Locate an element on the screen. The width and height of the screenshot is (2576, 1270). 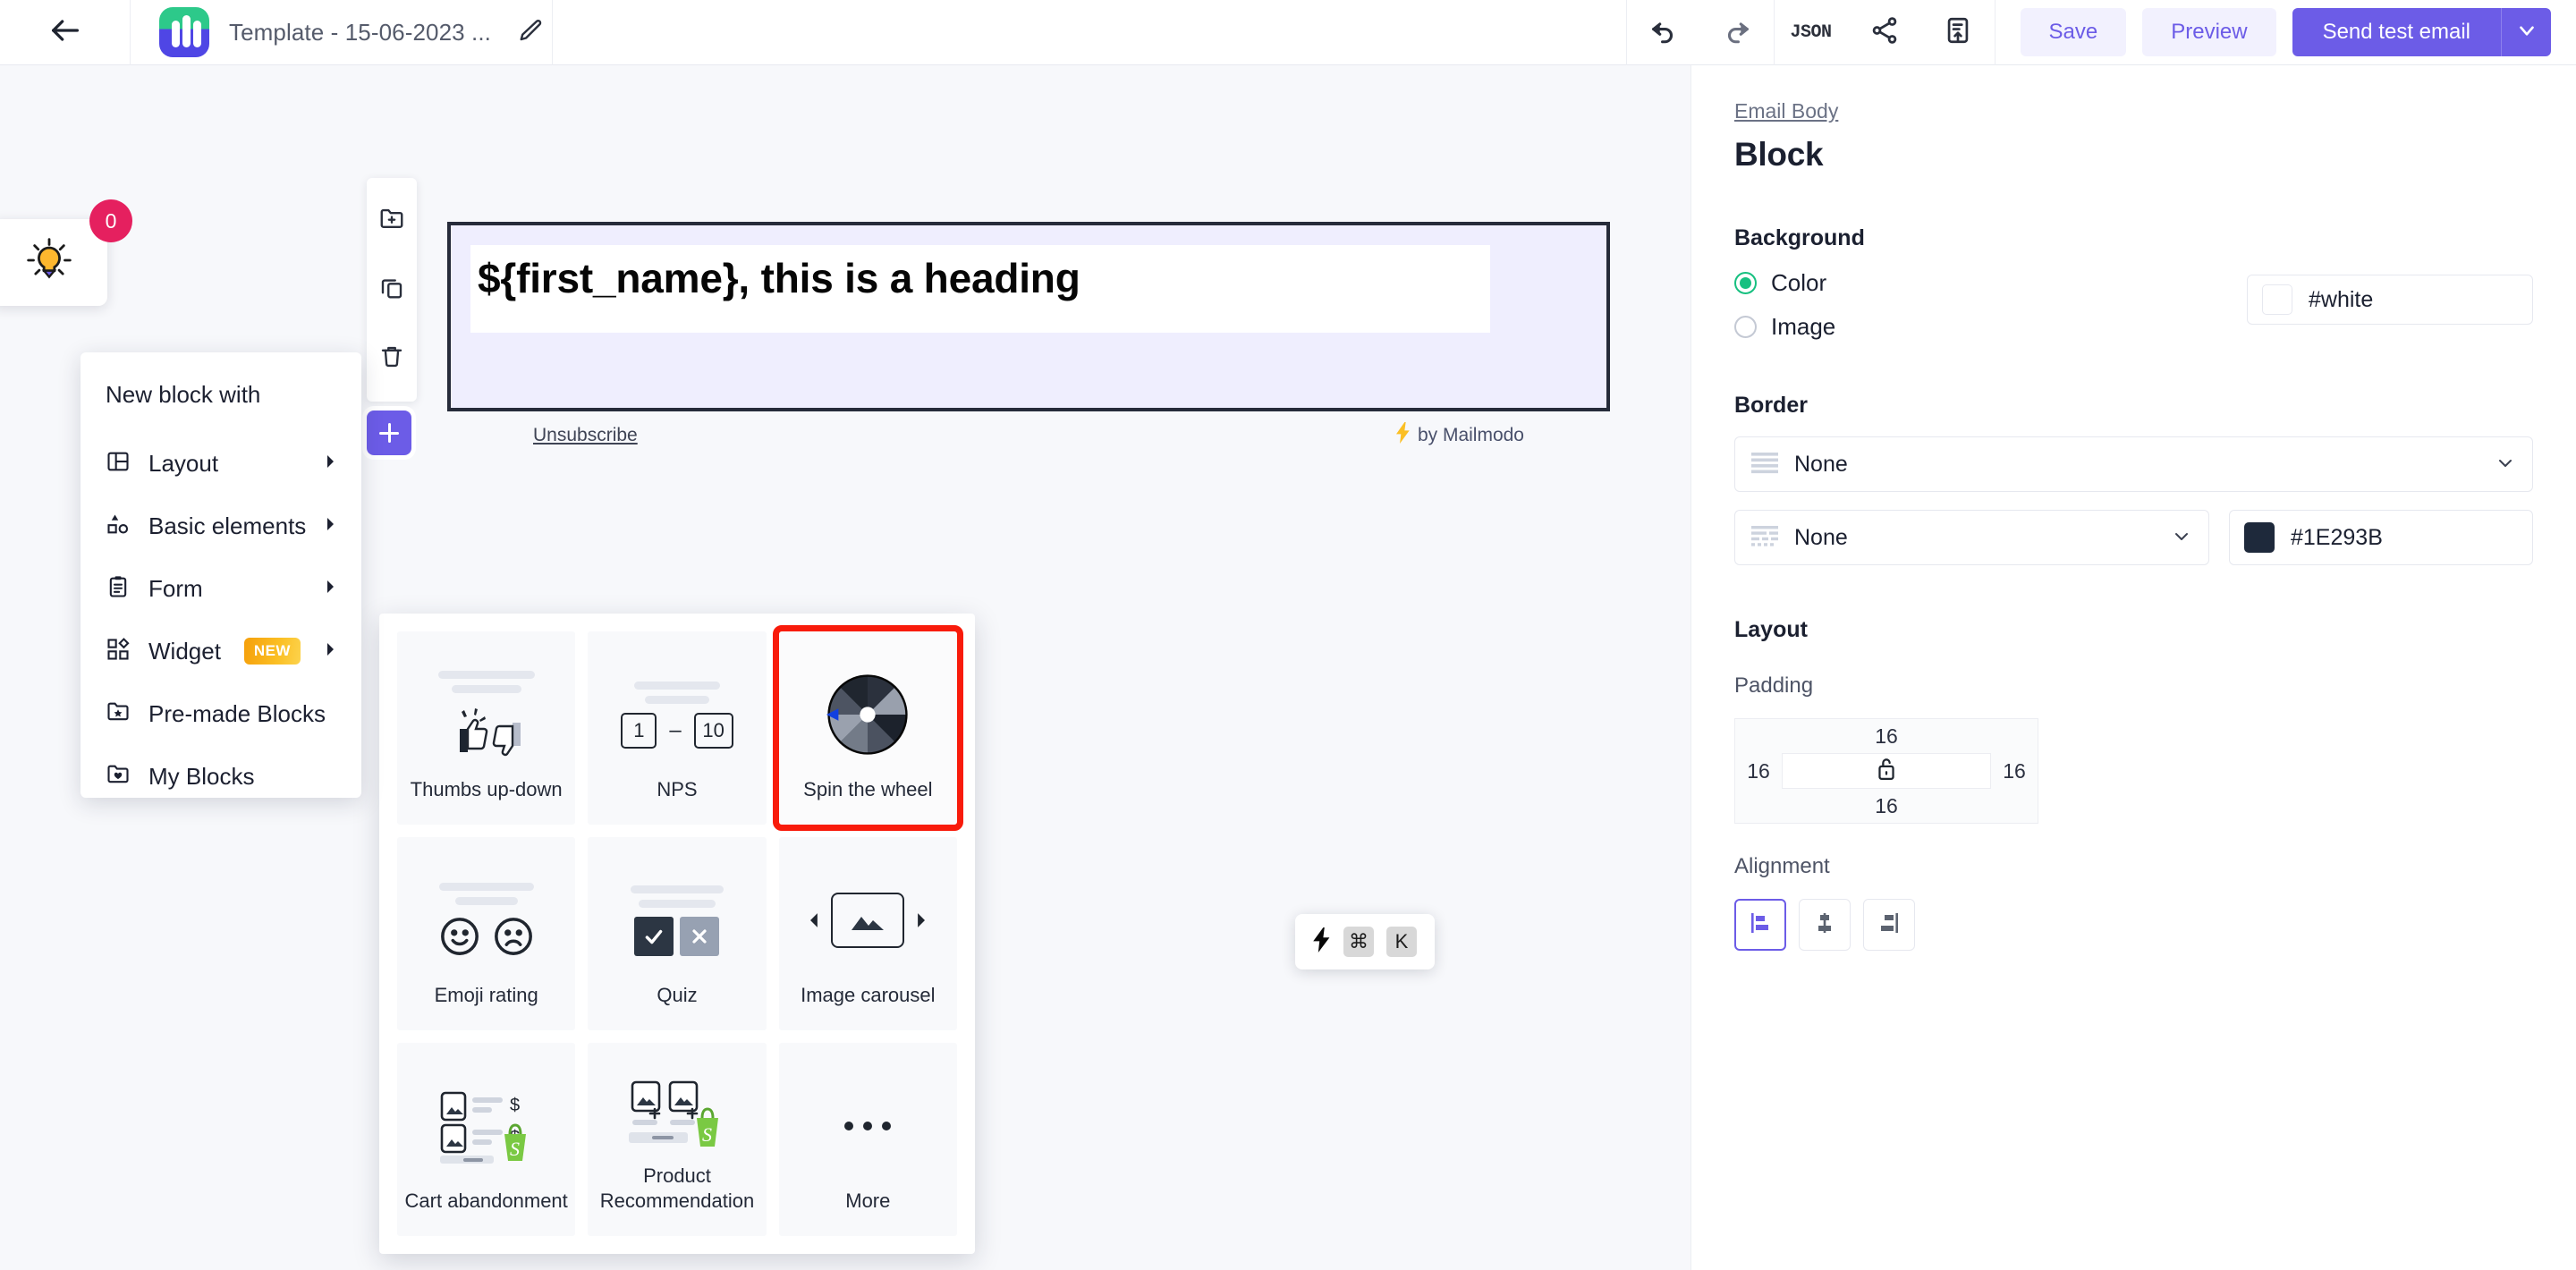
rename-template-button is located at coordinates (531, 32).